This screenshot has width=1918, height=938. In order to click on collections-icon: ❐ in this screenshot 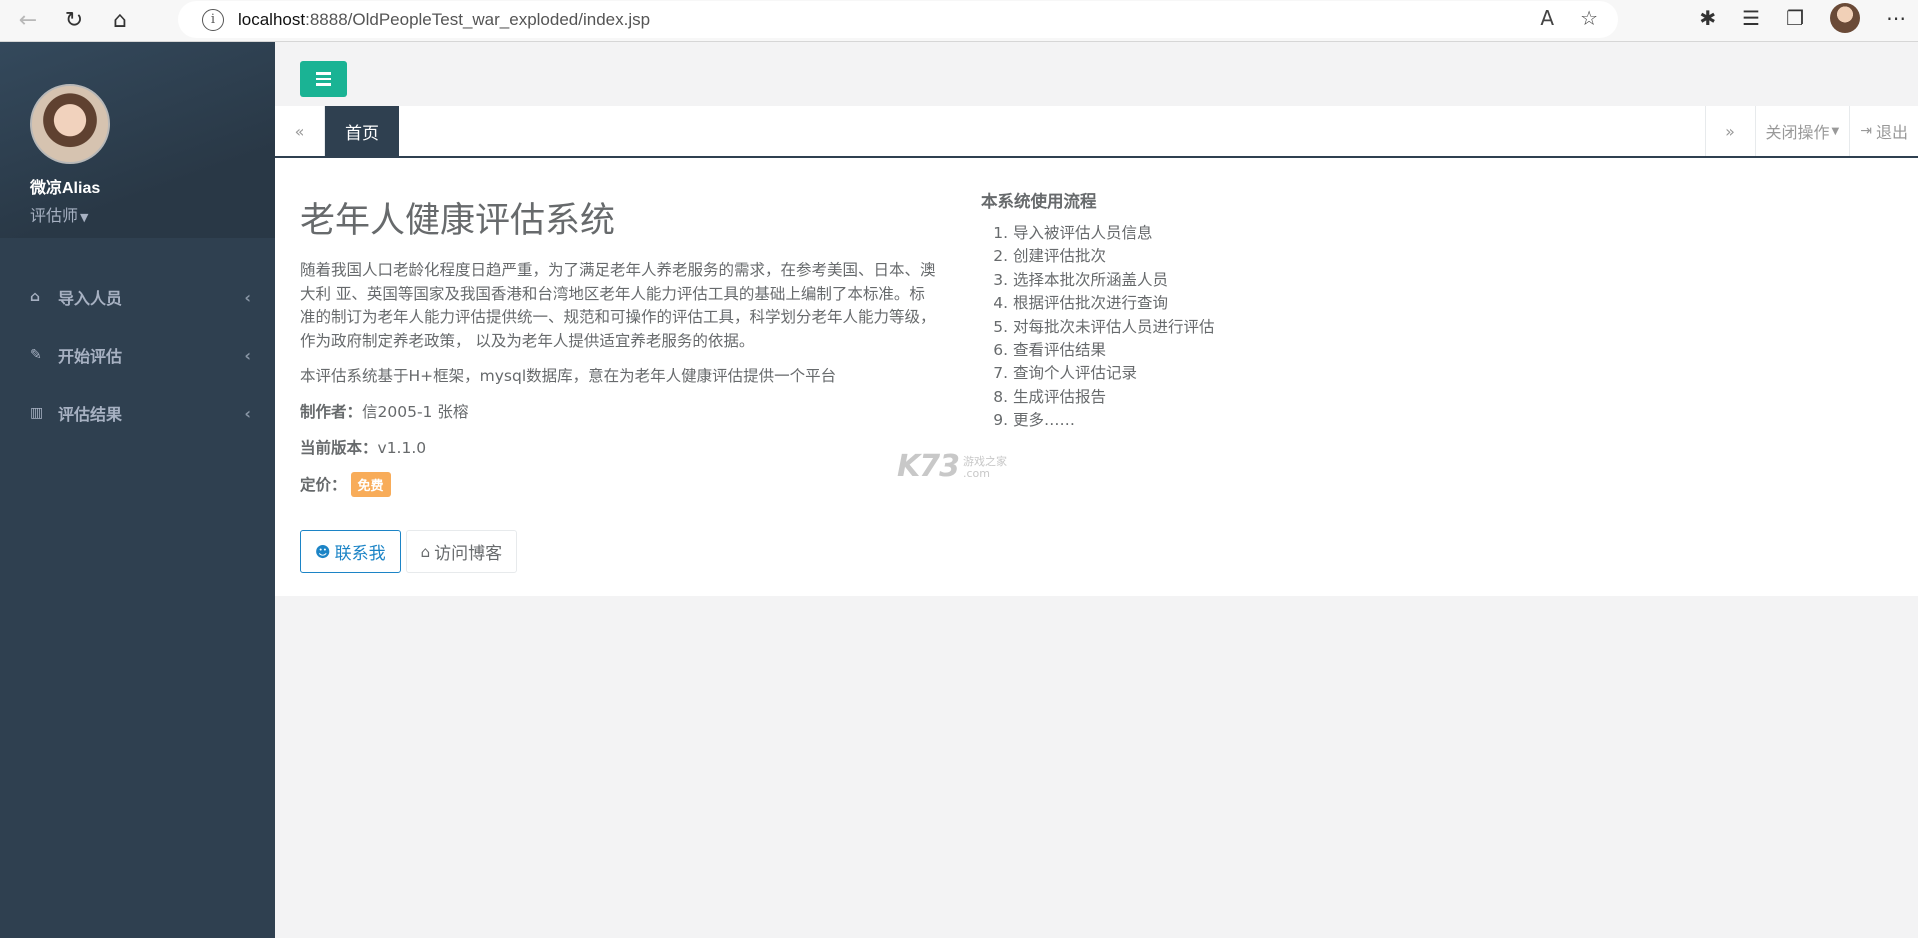, I will do `click(1795, 18)`.